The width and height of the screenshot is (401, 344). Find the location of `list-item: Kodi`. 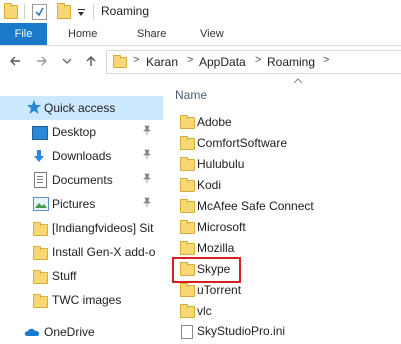

list-item: Kodi is located at coordinates (288, 186).